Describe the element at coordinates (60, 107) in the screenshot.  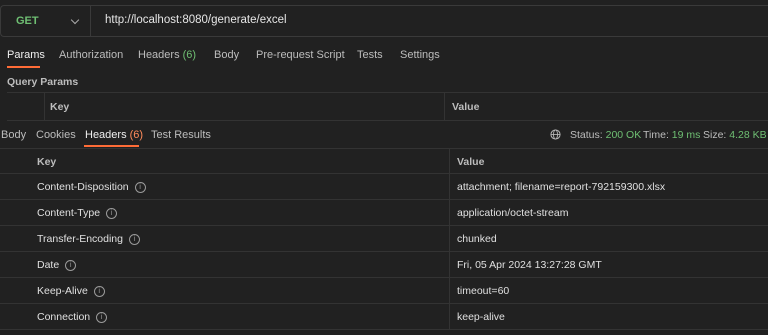
I see `query-key-header: Key` at that location.